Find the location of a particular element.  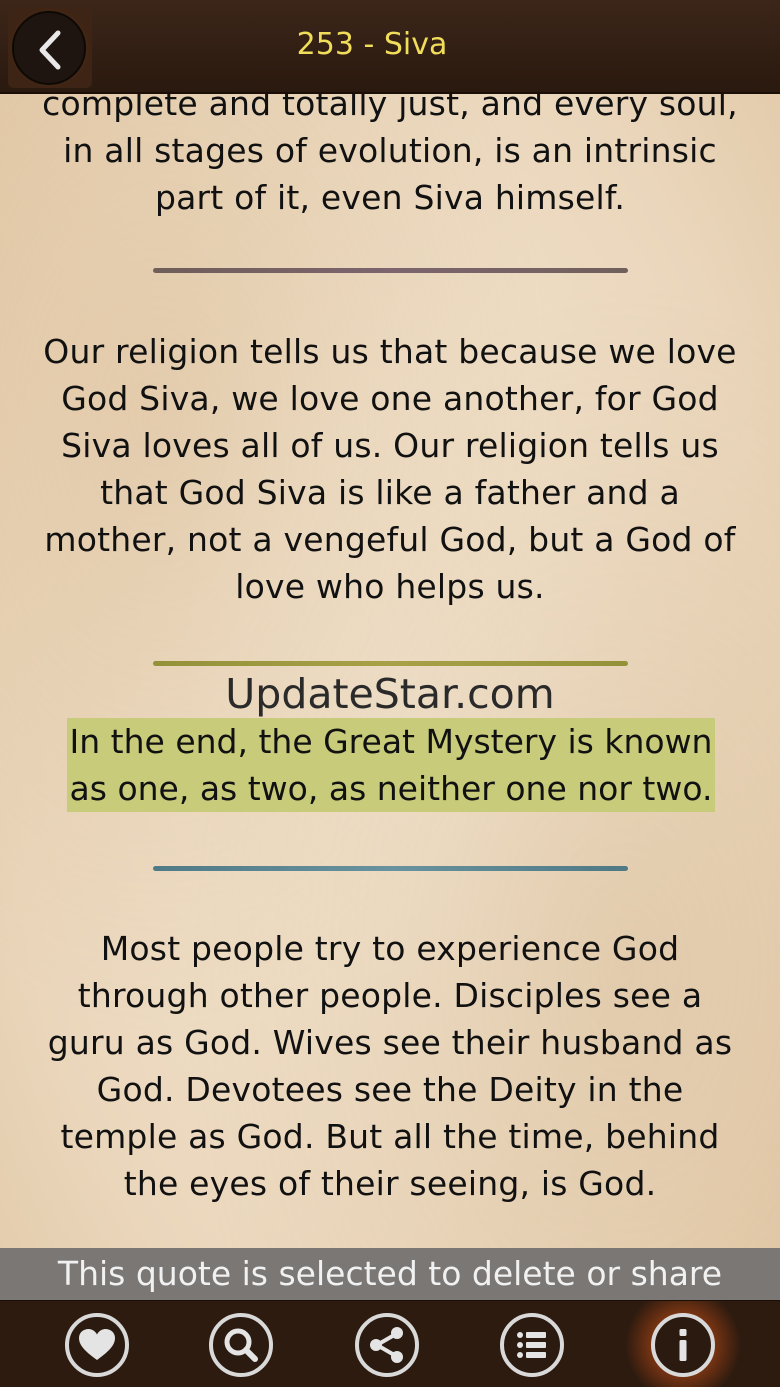

search-button is located at coordinates (241, 1345).